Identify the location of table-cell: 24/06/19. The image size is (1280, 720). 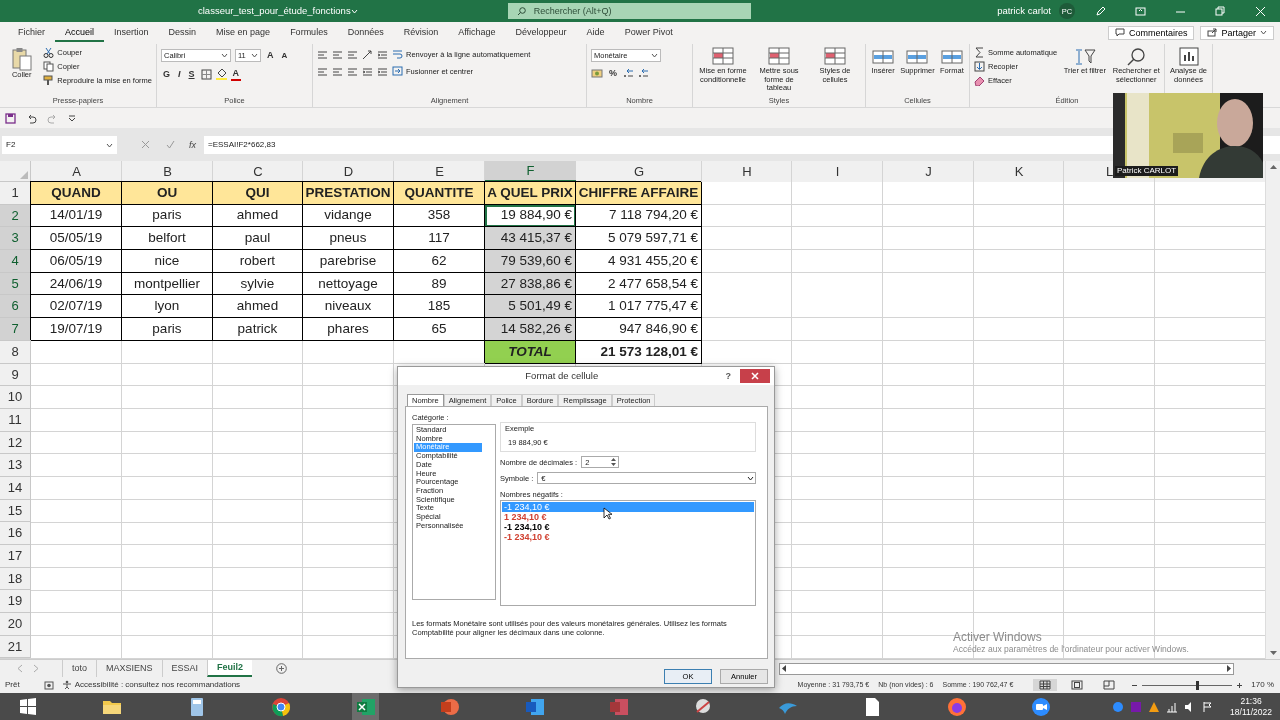
(76, 284).